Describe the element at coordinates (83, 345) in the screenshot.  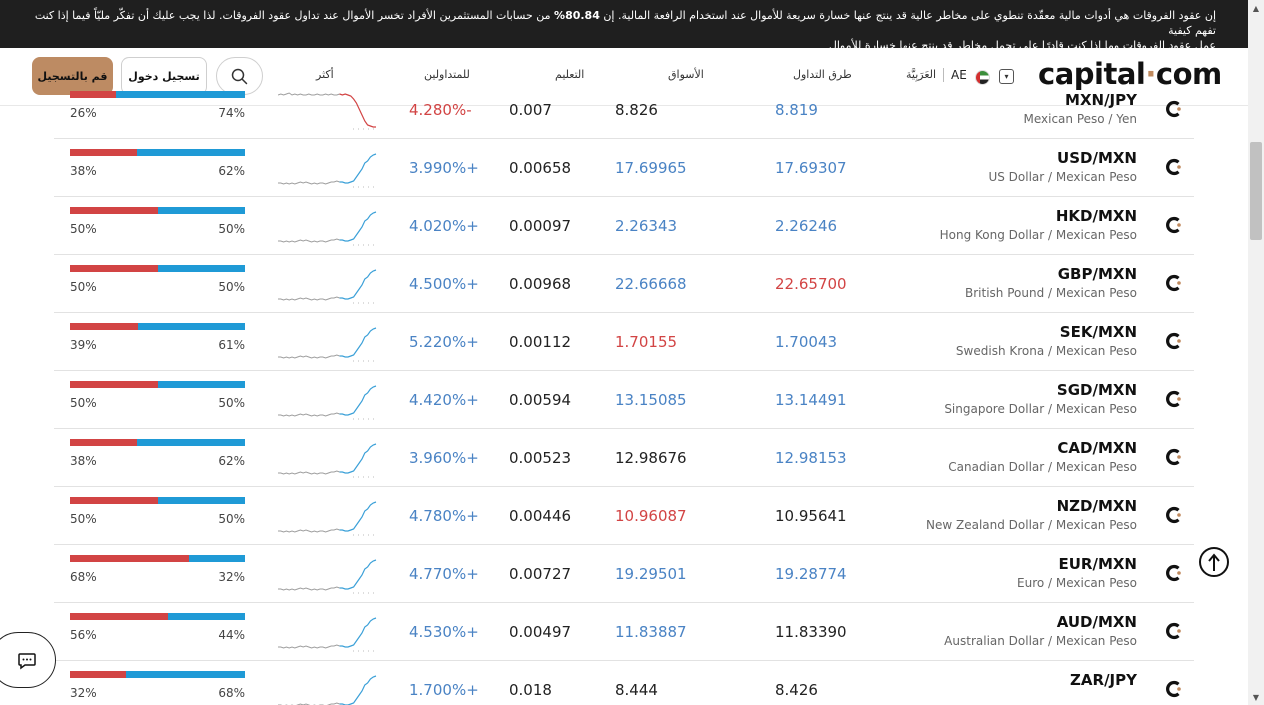
I see `sell-percentage: 39%` at that location.